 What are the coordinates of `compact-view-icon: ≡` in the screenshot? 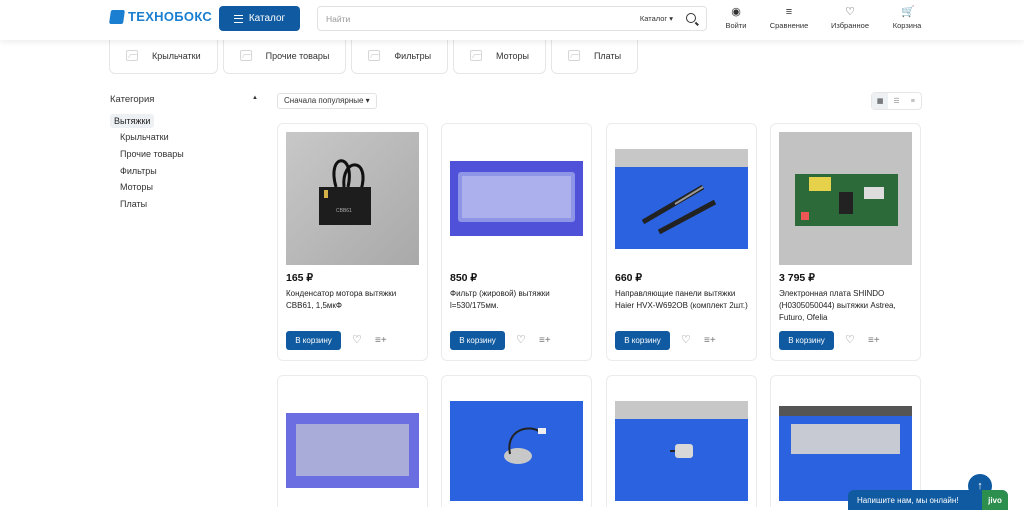 It's located at (913, 101).